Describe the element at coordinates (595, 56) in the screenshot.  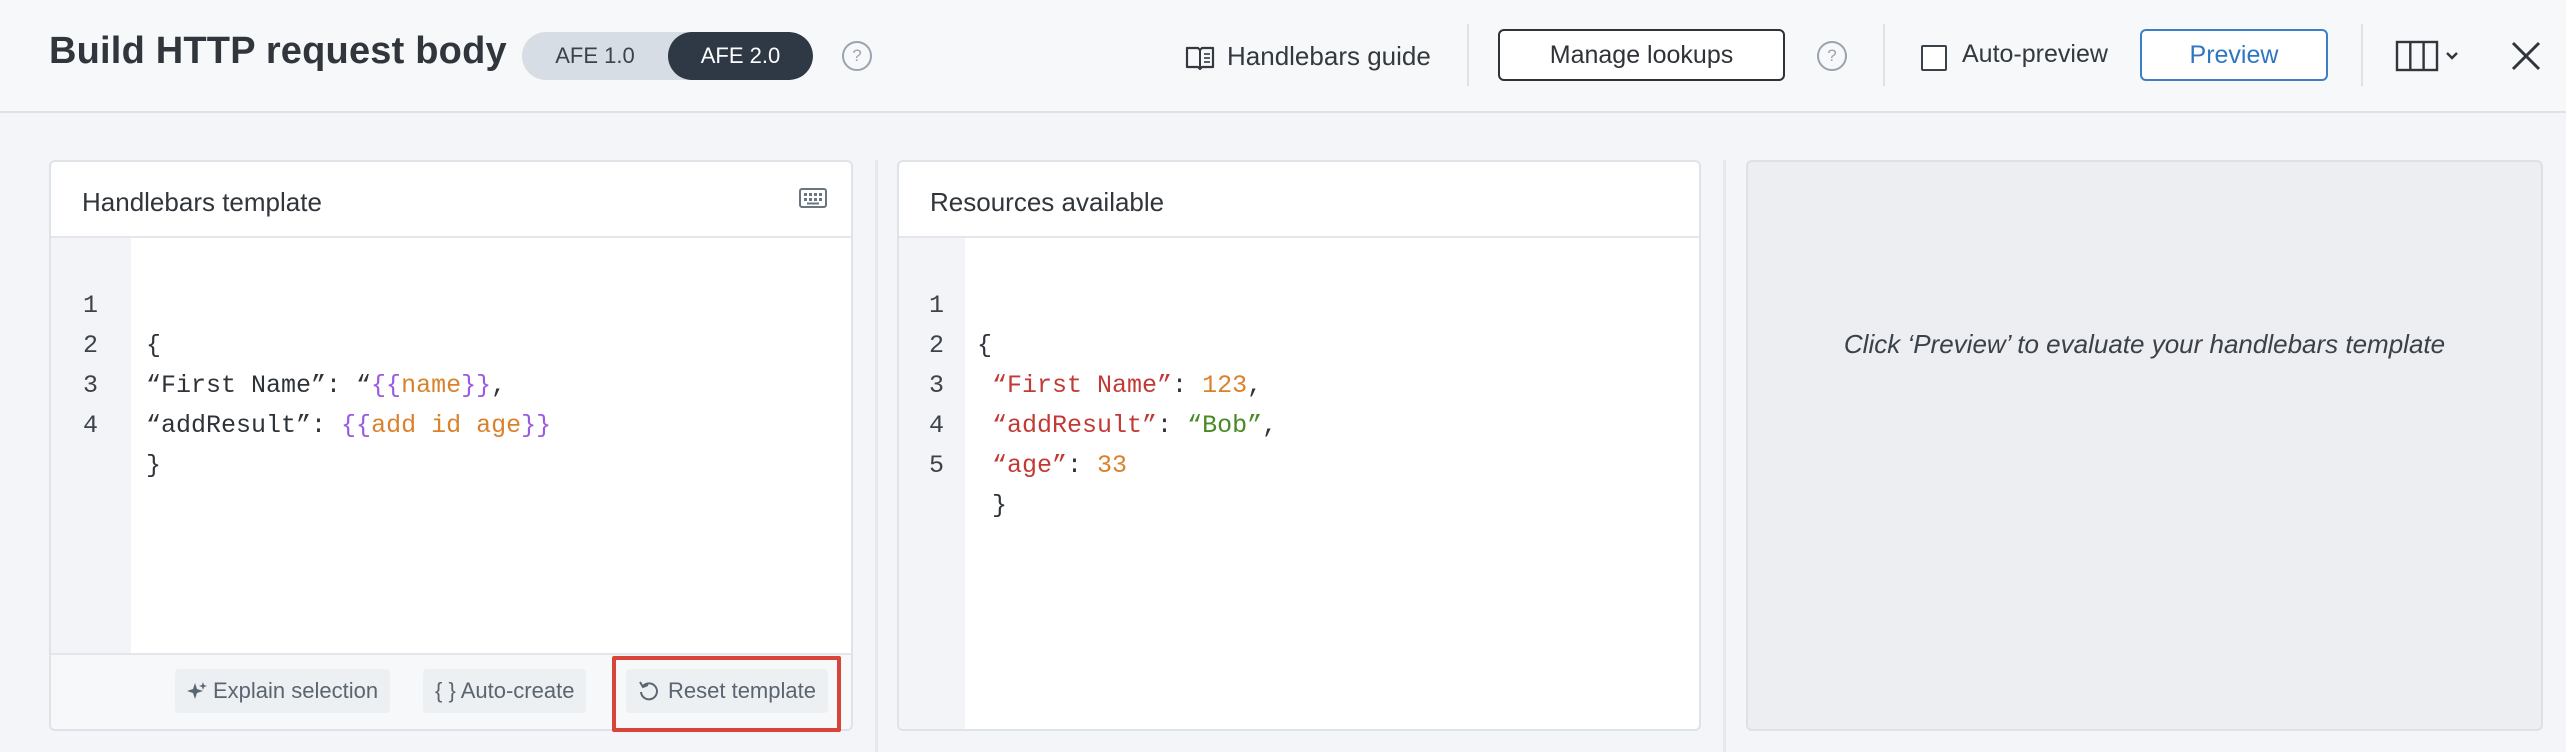
I see `afe-1-option: AFE 1.0` at that location.